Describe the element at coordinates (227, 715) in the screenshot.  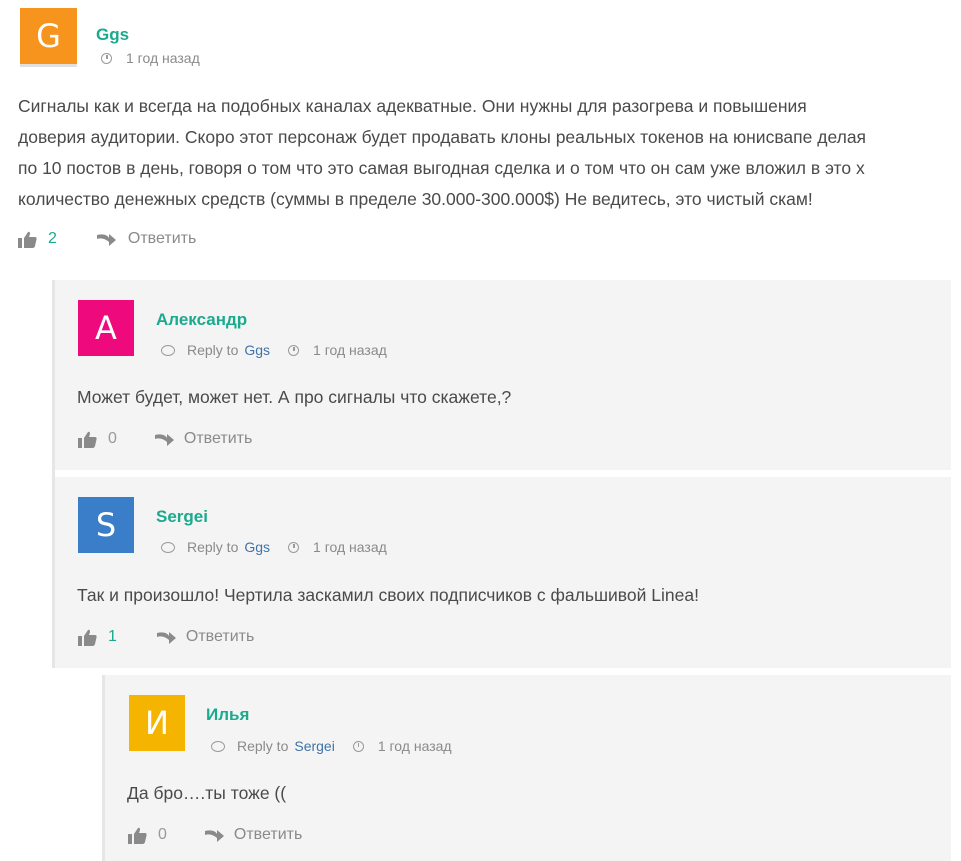
I see `author-name: Илья` at that location.